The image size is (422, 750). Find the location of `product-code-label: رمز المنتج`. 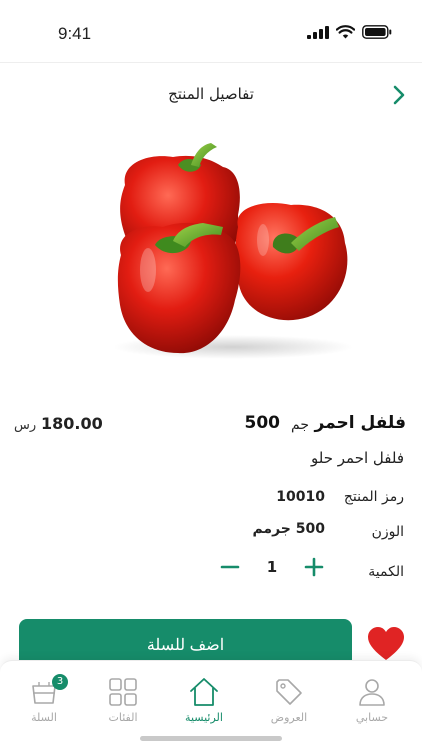

product-code-label: رمز المنتج is located at coordinates (373, 497).